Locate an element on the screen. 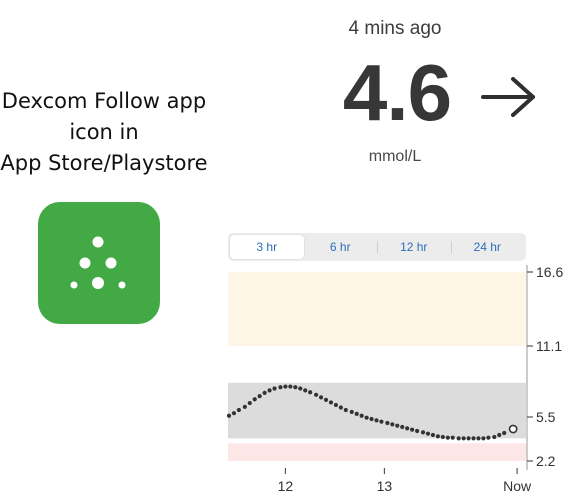 This screenshot has width=571, height=502. y-tick-label: 11.1 is located at coordinates (549, 346).